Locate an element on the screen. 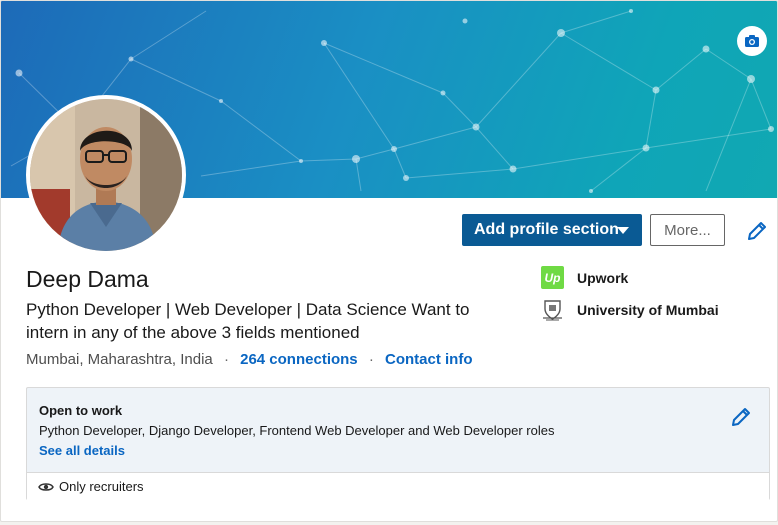 This screenshot has height=525, width=778. open-to-work-title: Open to work is located at coordinates (81, 410).